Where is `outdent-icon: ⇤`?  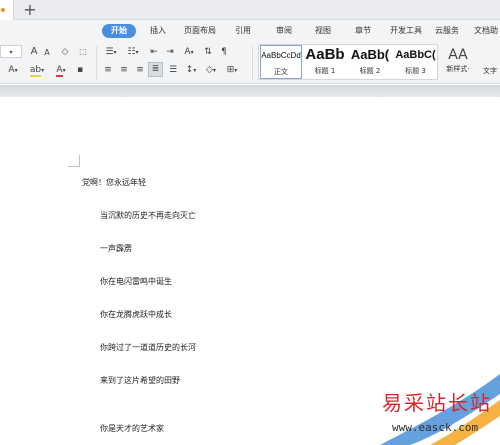
outdent-icon: ⇤ is located at coordinates (154, 52).